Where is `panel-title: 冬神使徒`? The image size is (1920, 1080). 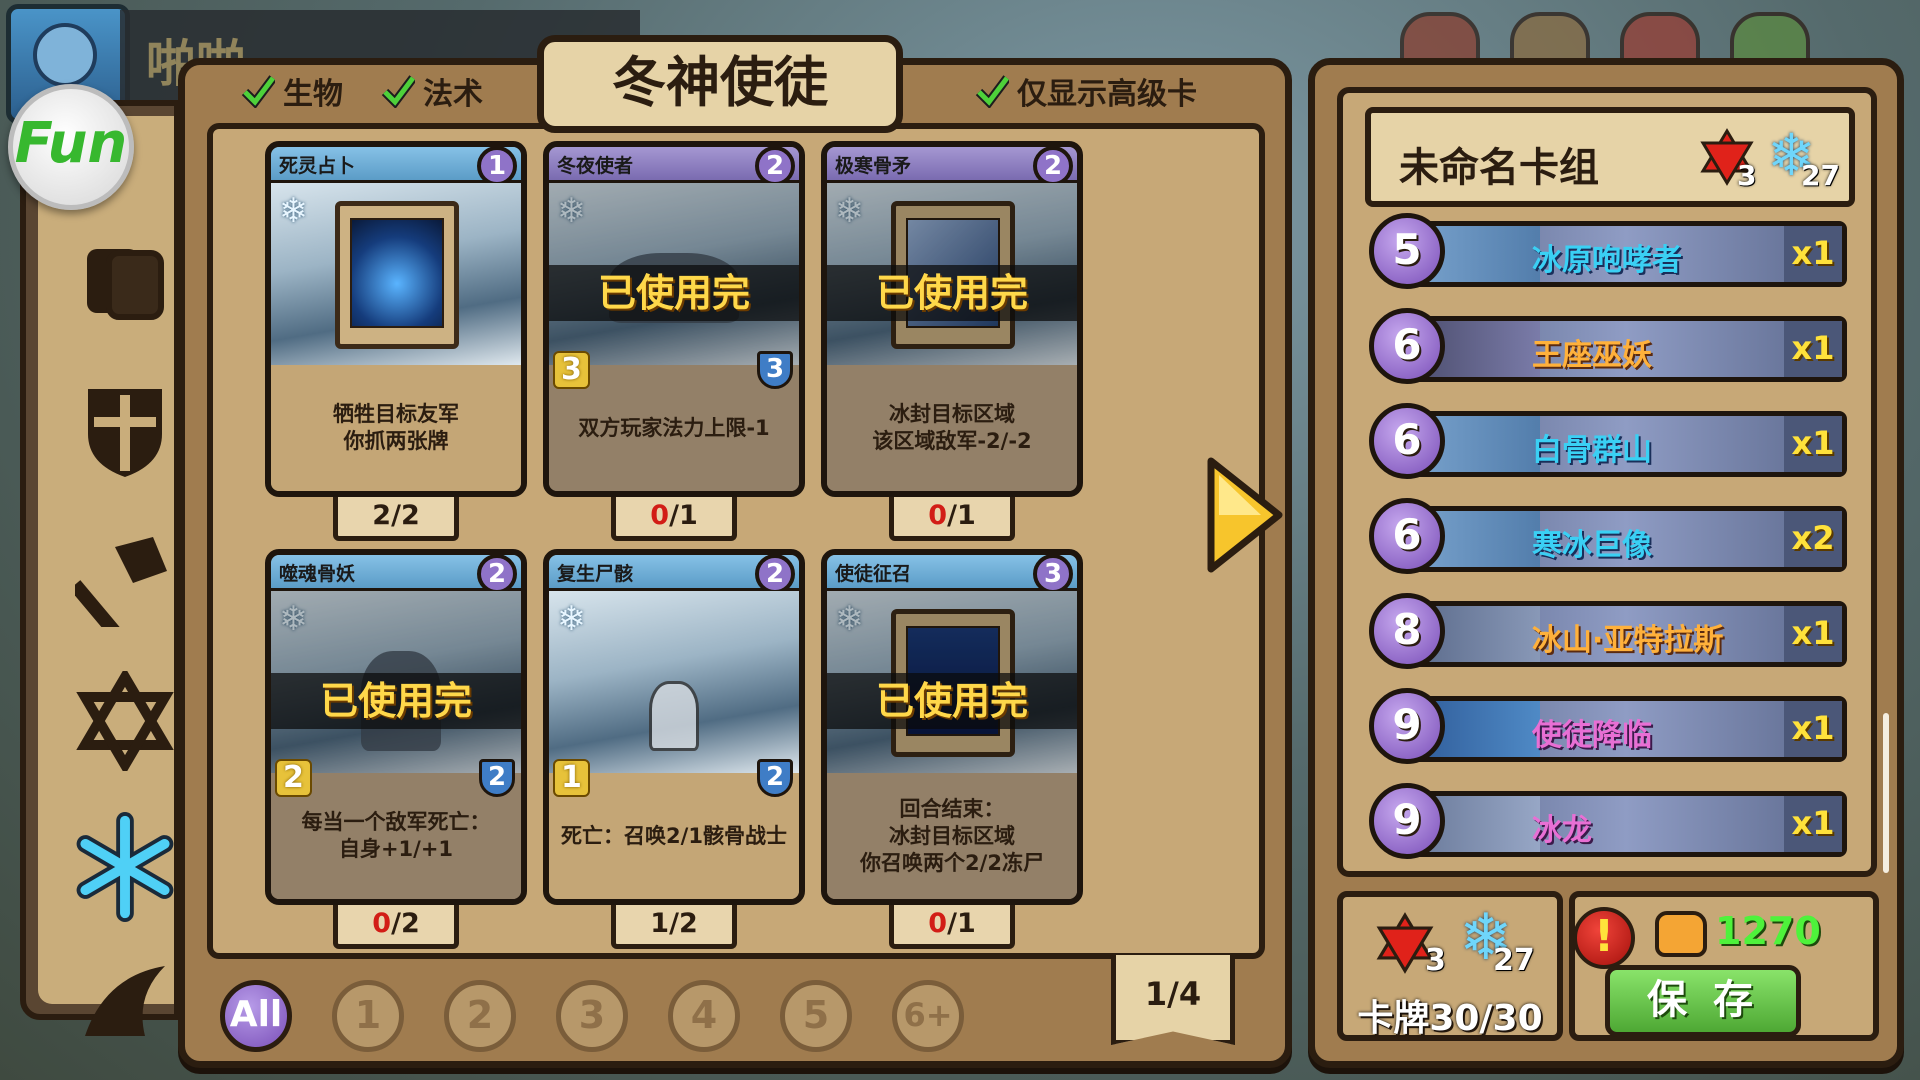
panel-title: 冬神使徒 is located at coordinates (720, 84).